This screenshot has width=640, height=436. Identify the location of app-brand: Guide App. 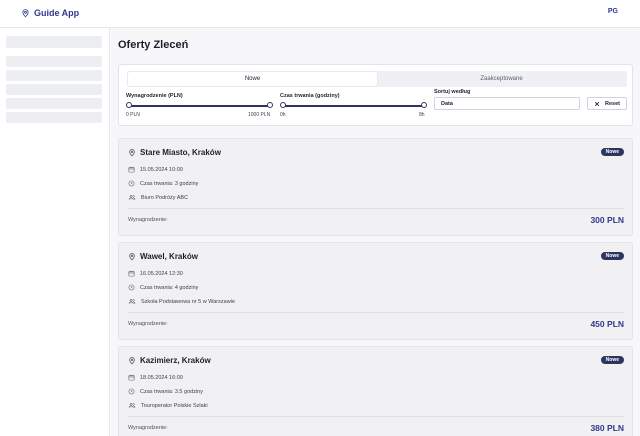
(50, 13).